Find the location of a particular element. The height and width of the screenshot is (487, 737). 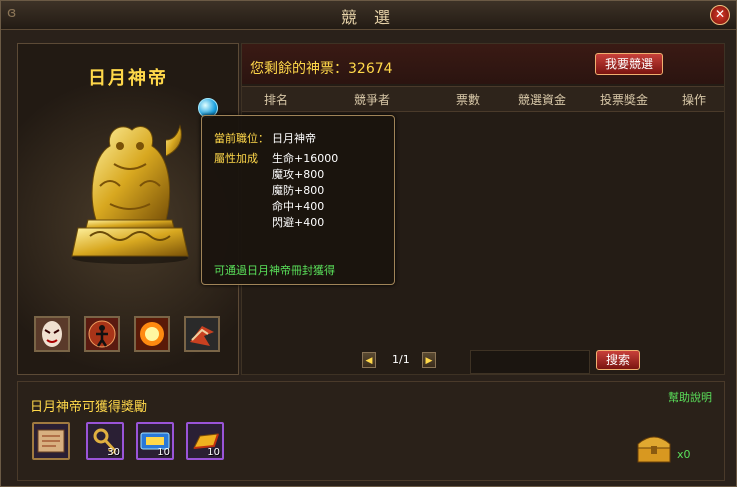

reward-item-ticket: 10 is located at coordinates (155, 441).